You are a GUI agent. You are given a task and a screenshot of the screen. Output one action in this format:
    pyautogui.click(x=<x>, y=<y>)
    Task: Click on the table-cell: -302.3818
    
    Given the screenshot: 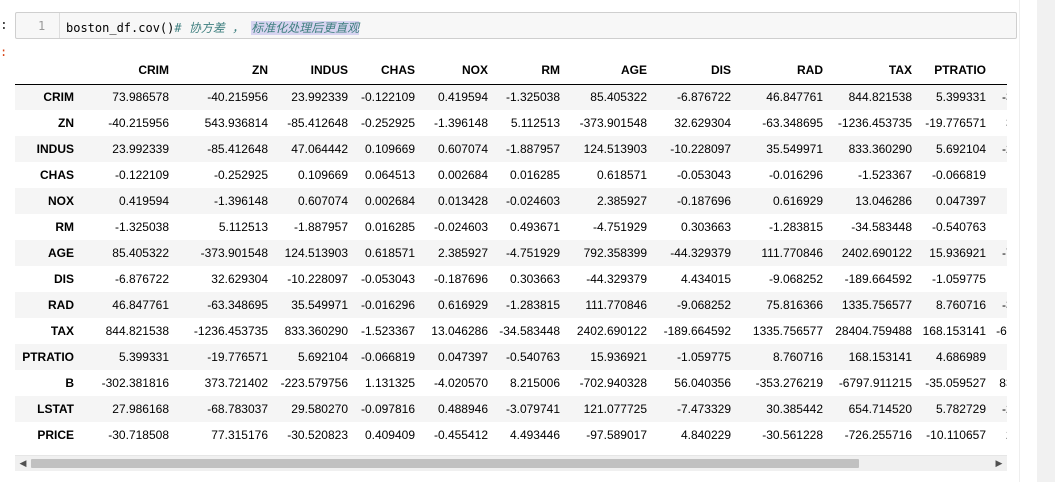 What is the action you would take?
    pyautogui.click(x=1004, y=97)
    